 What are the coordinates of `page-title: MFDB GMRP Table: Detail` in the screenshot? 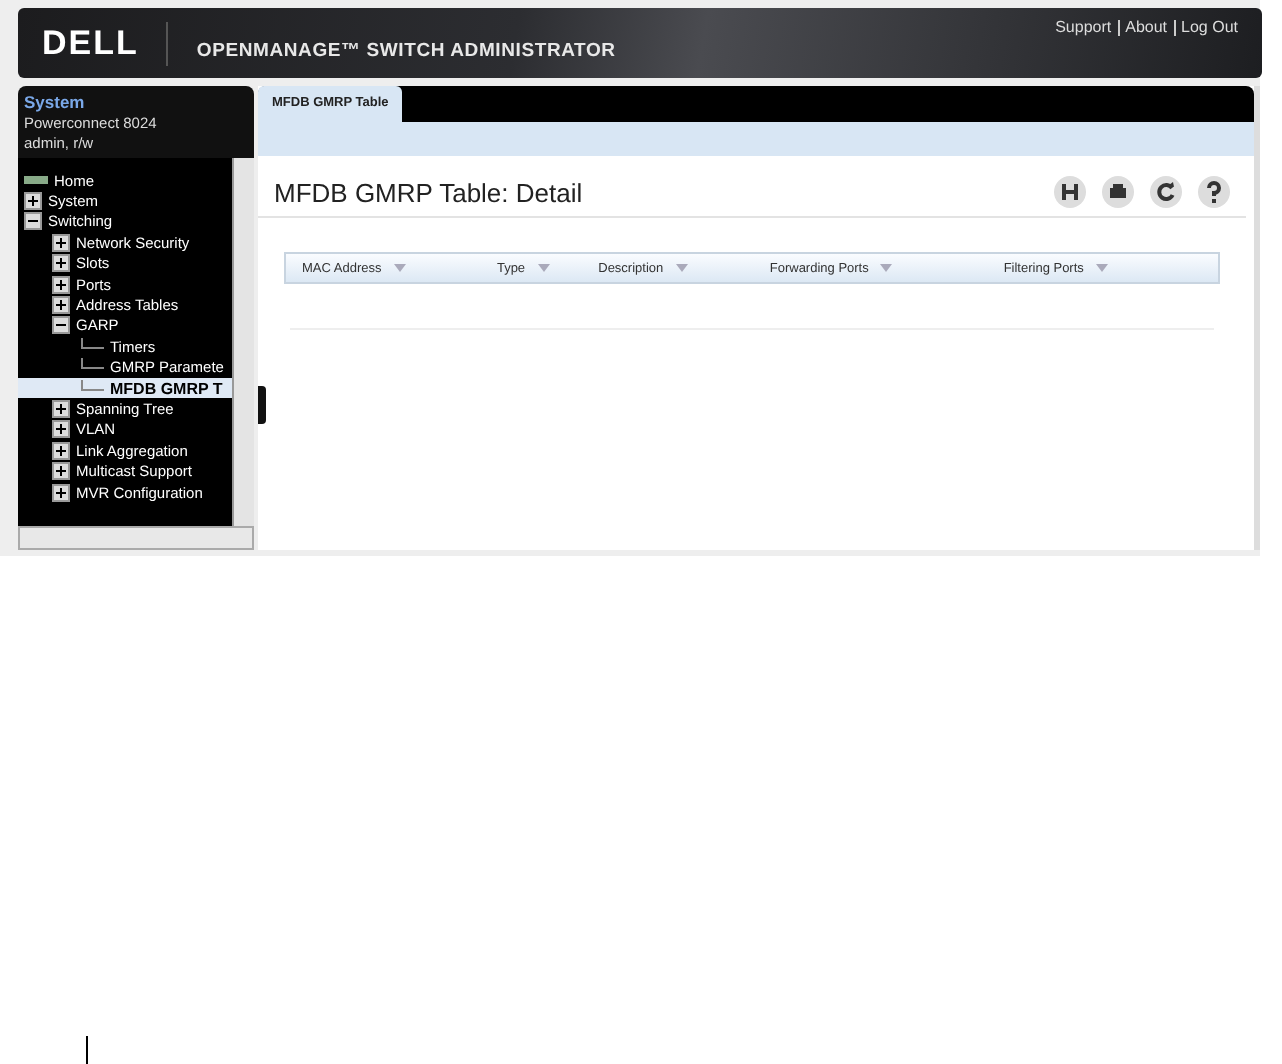 It's located at (428, 192).